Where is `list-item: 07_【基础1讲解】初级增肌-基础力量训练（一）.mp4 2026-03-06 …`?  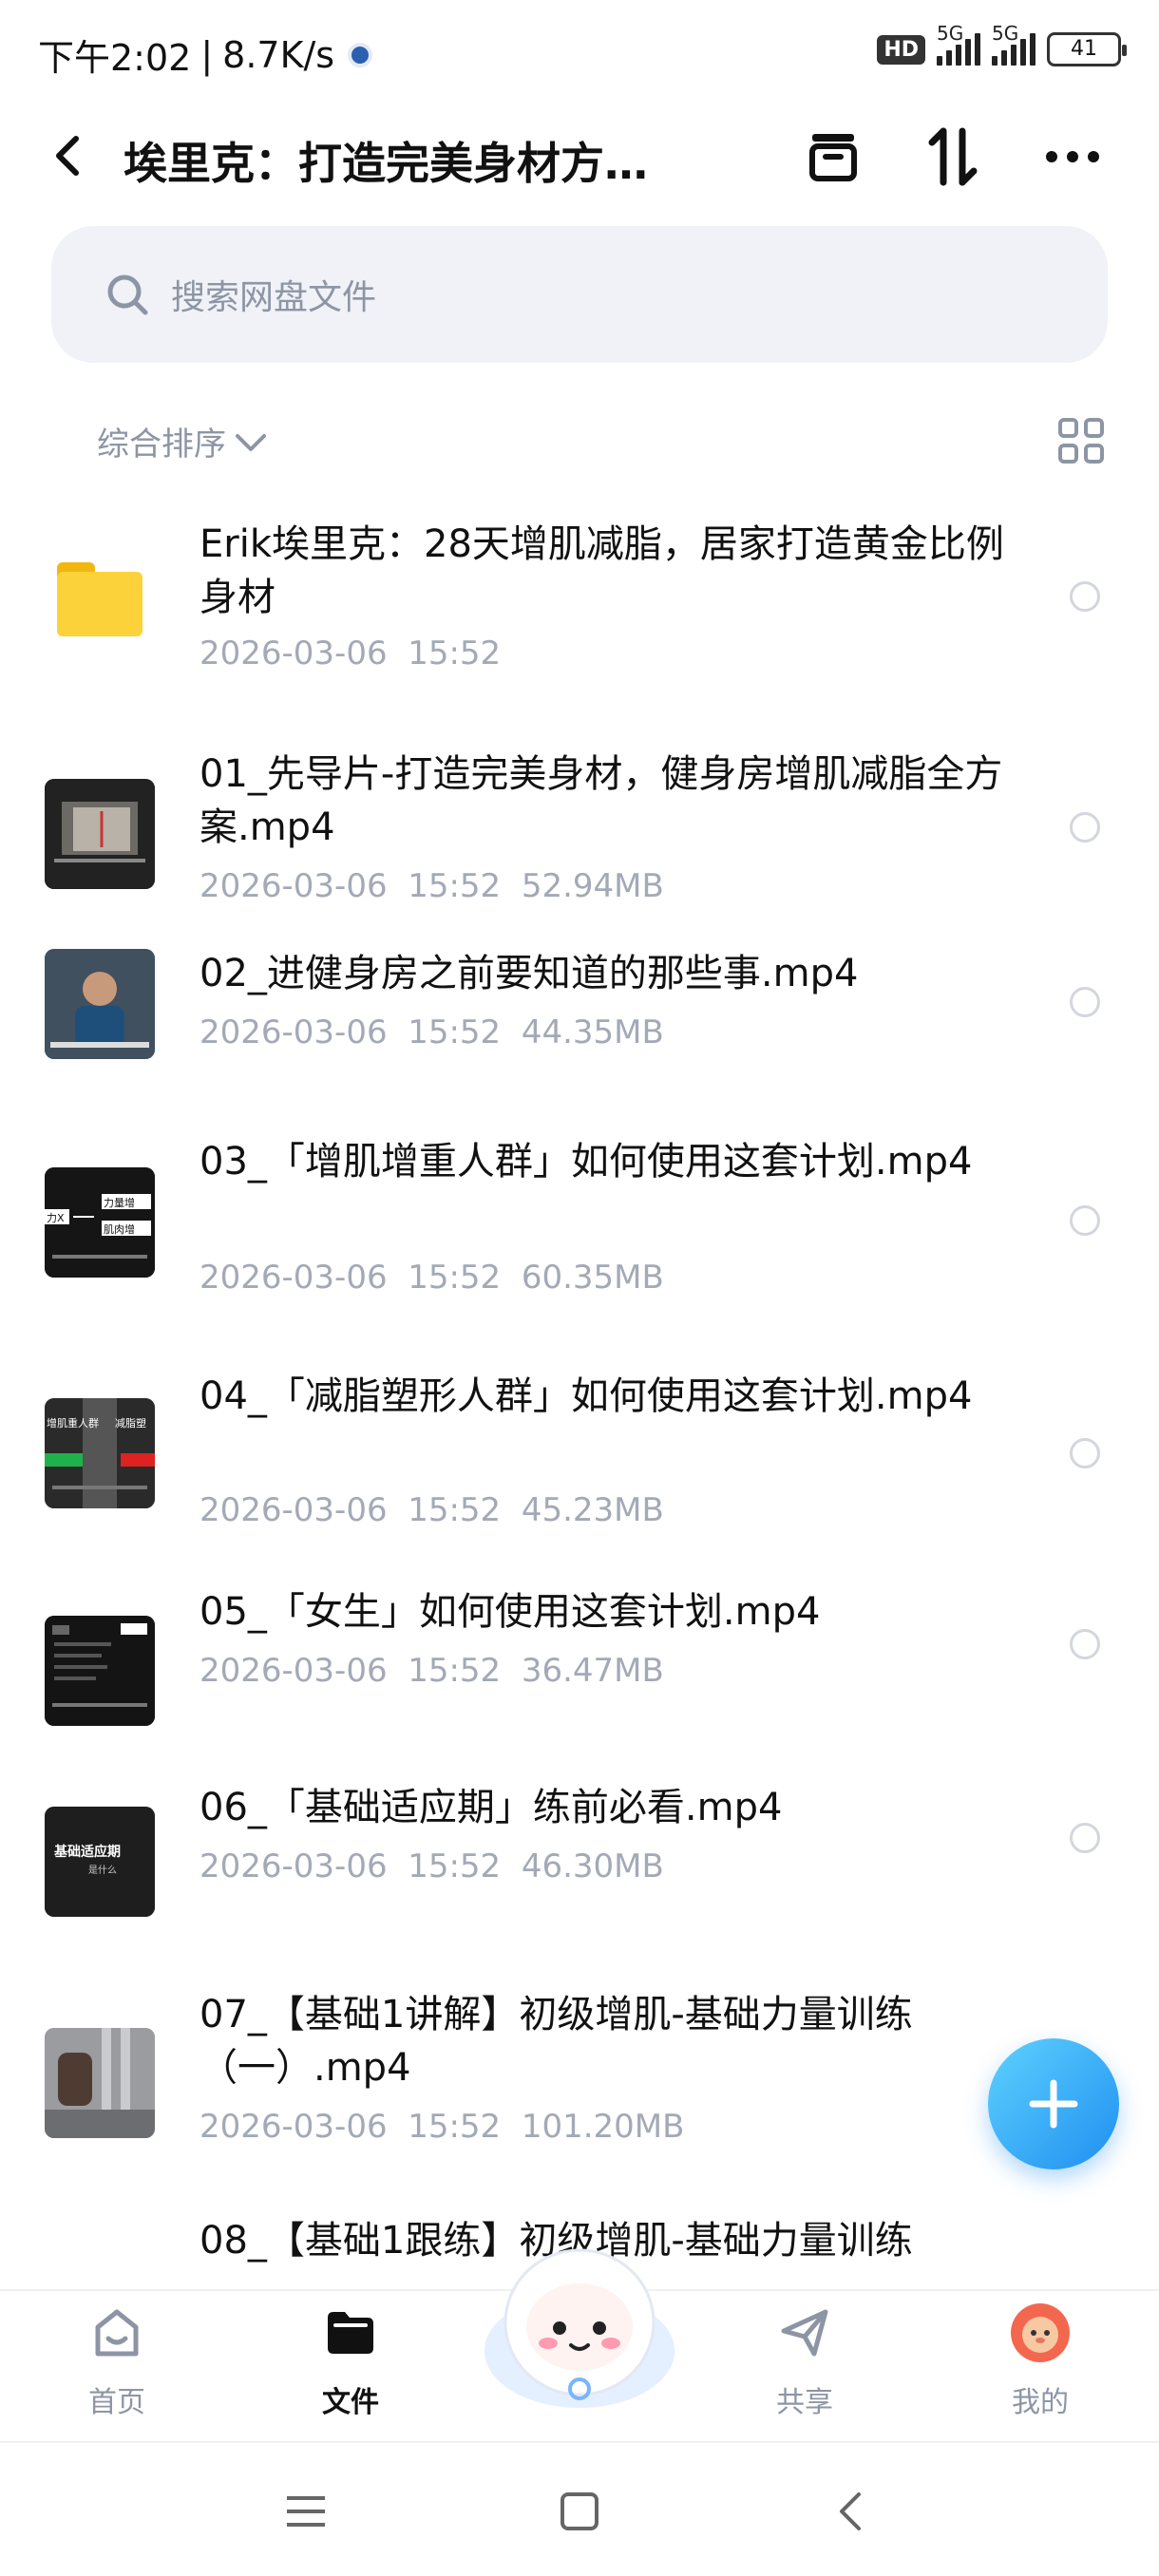
list-item: 07_【基础1讲解】初级增肌-基础力量训练（一）.mp4 2026-03-06 … is located at coordinates (579, 2091).